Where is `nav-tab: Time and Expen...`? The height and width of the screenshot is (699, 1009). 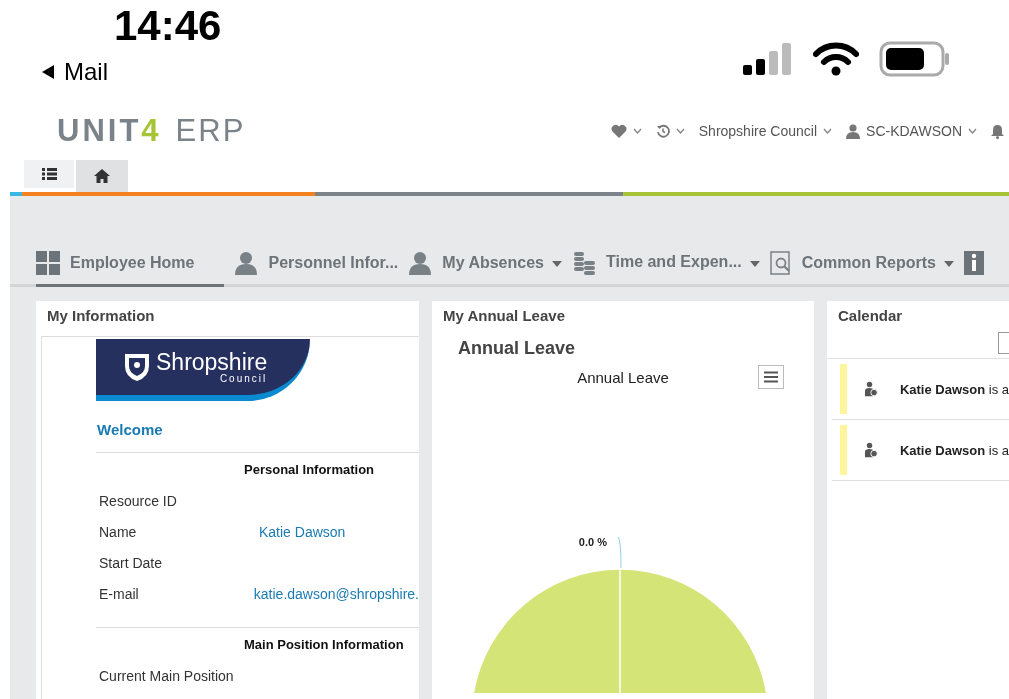
nav-tab: Time and Expen... is located at coordinates (656, 265).